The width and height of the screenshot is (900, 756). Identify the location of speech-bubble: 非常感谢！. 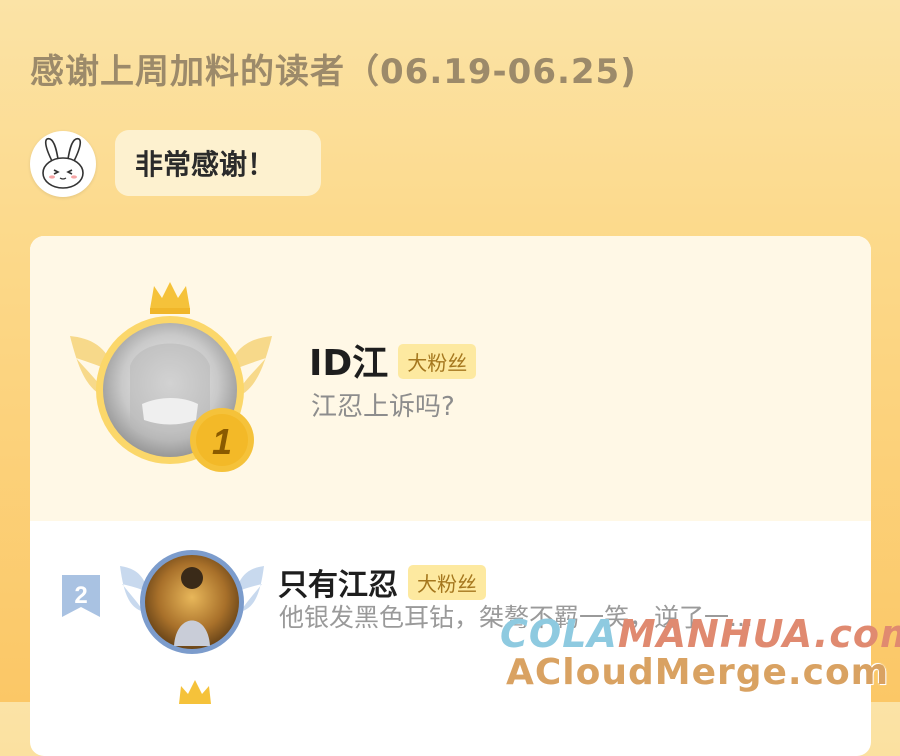
(218, 163).